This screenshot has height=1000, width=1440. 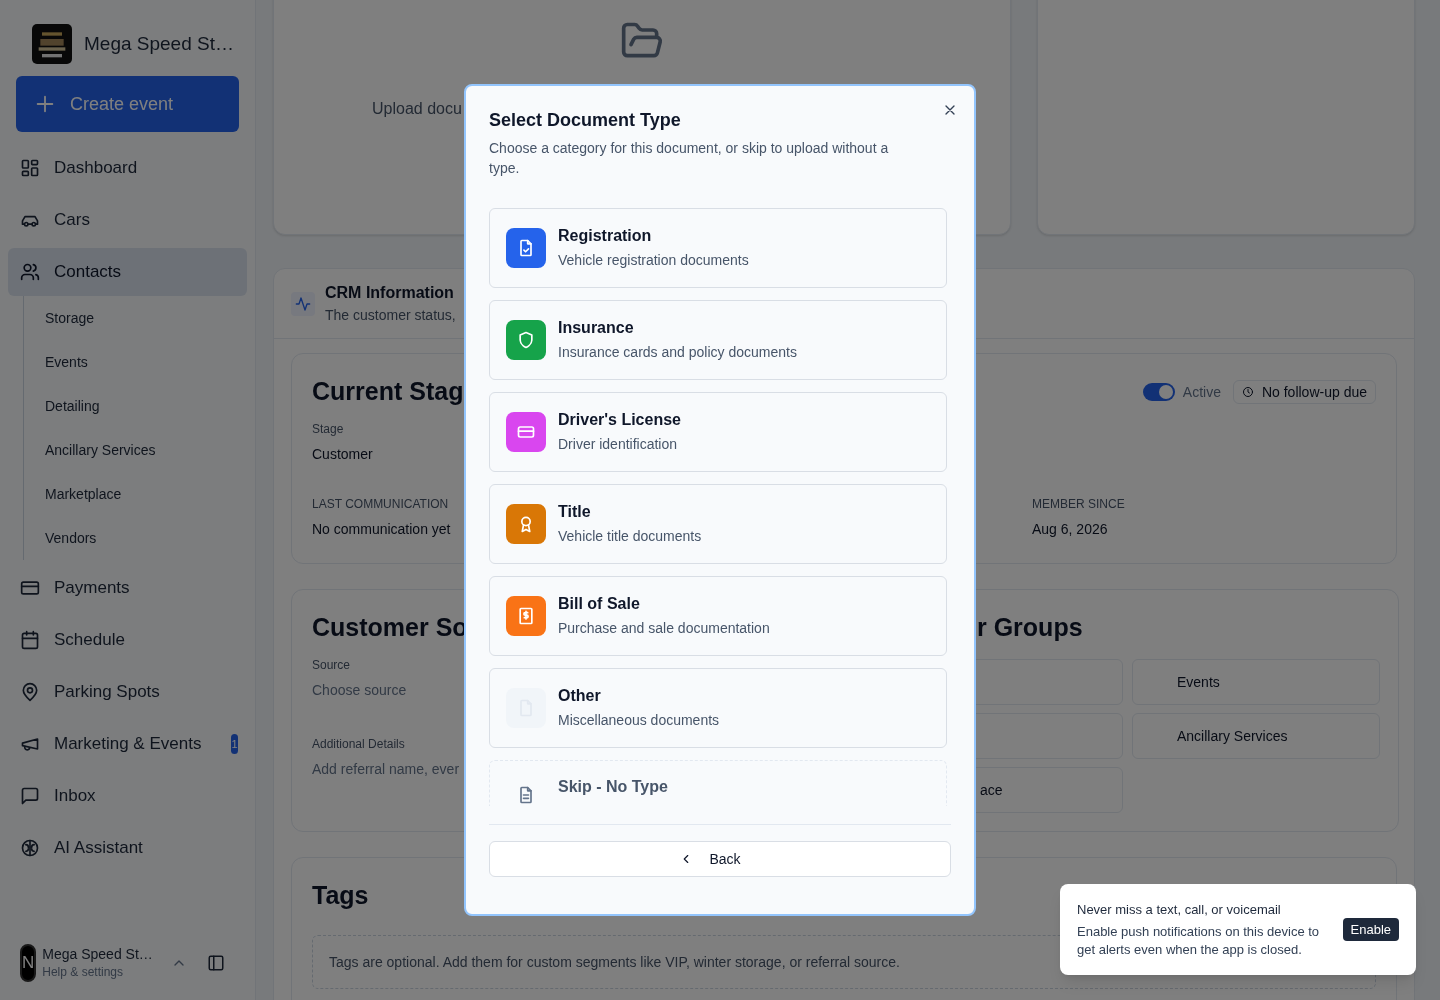 What do you see at coordinates (127, 168) in the screenshot?
I see `nav-item: Dashboard` at bounding box center [127, 168].